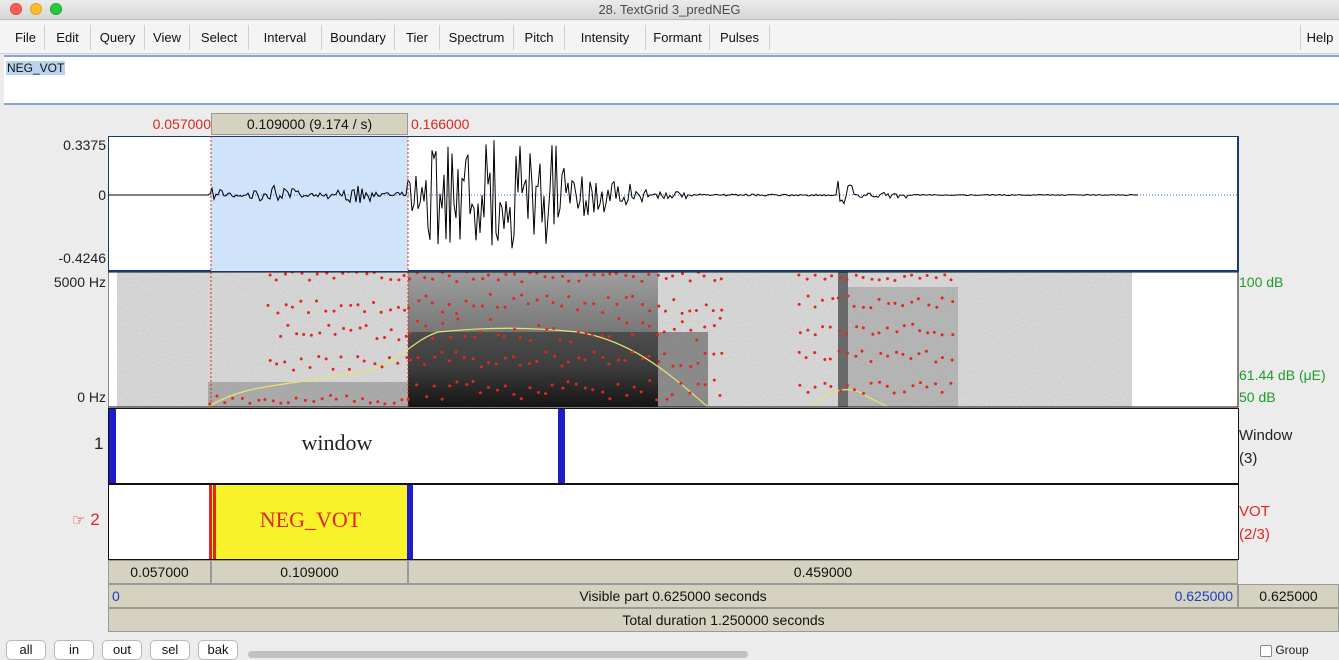 This screenshot has width=1339, height=660. I want to click on total-duration-bar: Total duration 1.250000 seconds, so click(723, 620).